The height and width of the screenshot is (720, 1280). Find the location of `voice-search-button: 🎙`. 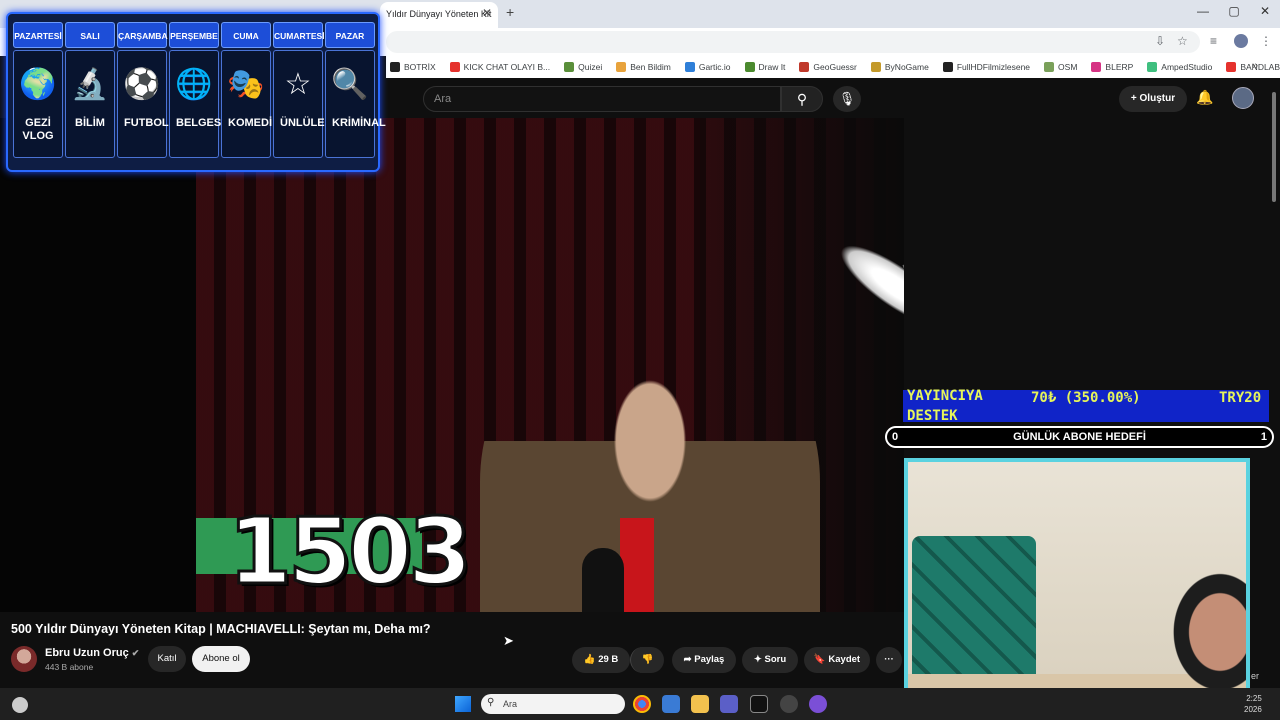

voice-search-button: 🎙 is located at coordinates (847, 99).